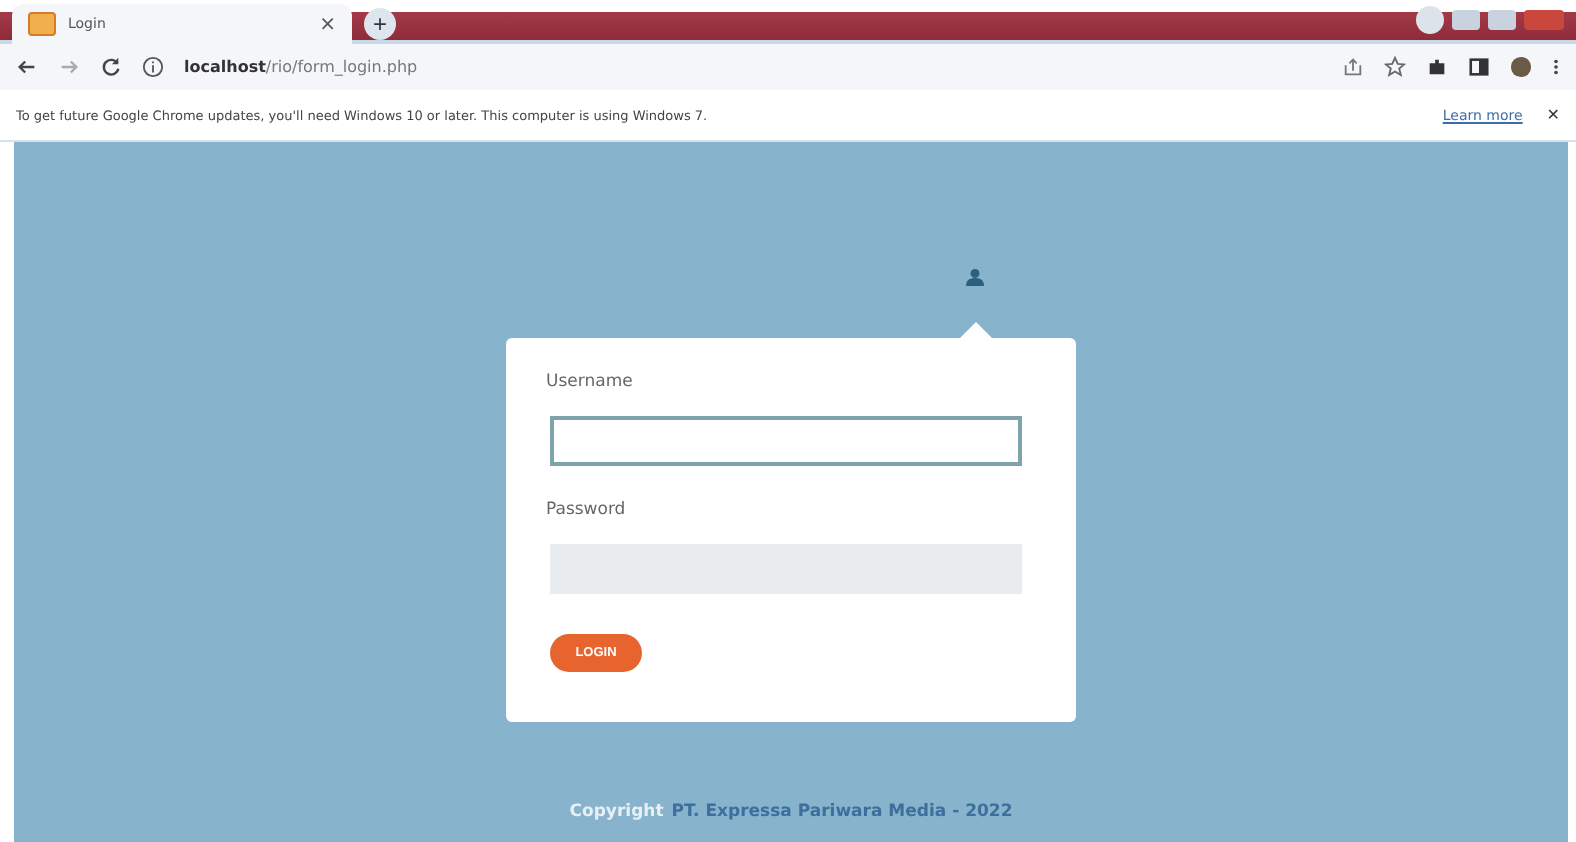 This screenshot has height=842, width=1576. What do you see at coordinates (380, 24) in the screenshot?
I see `new-tab-button: +` at bounding box center [380, 24].